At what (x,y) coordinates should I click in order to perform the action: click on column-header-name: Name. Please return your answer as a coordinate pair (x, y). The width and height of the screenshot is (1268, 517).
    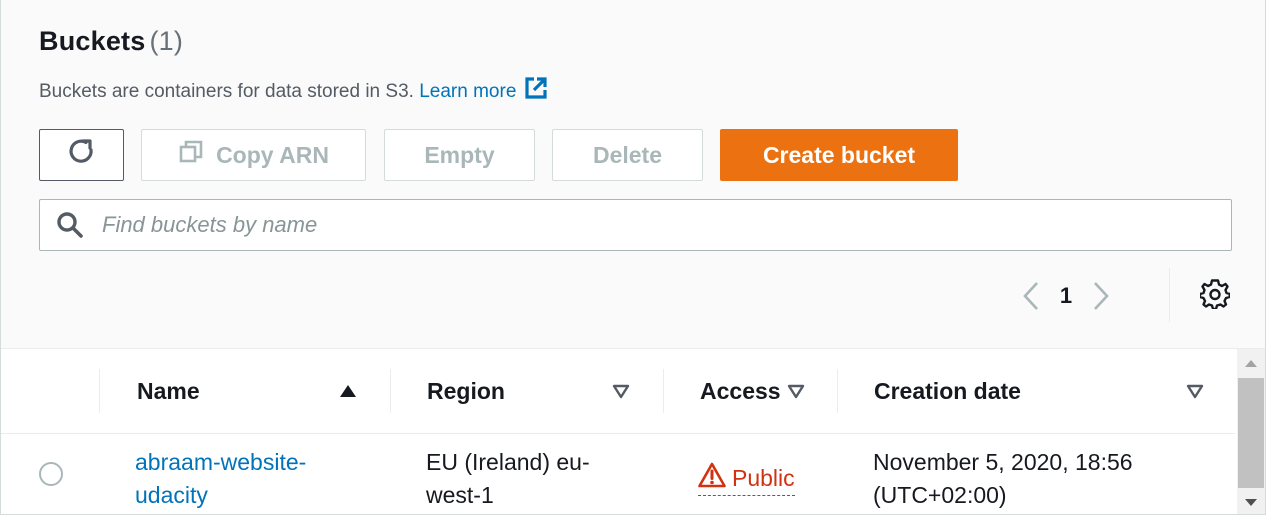
    Looking at the image, I should click on (168, 391).